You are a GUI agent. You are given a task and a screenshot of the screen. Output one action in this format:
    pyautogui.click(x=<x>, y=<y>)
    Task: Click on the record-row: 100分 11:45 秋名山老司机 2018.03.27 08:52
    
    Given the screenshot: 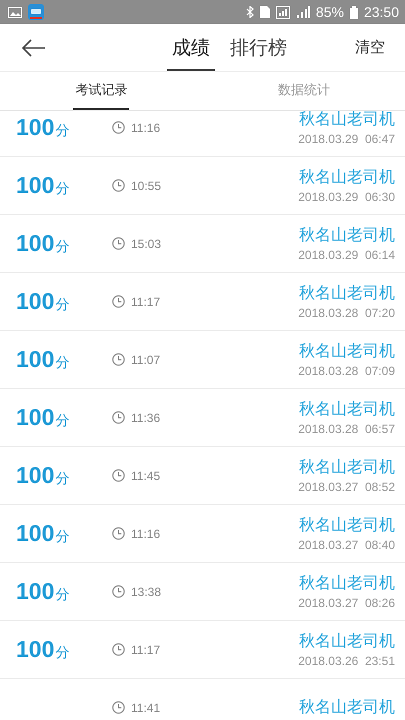 What is the action you would take?
    pyautogui.click(x=202, y=476)
    